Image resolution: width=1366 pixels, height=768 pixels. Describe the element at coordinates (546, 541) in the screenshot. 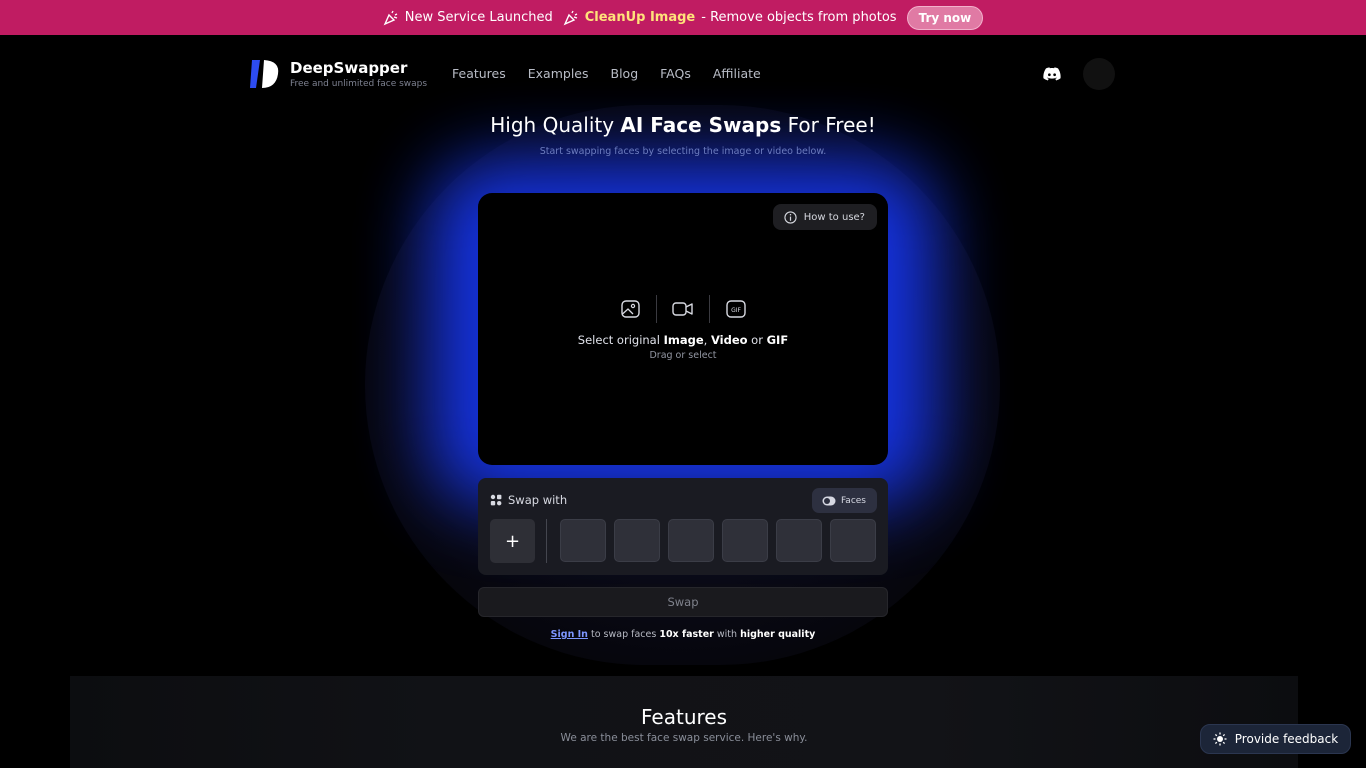

I see `slot-divider` at that location.